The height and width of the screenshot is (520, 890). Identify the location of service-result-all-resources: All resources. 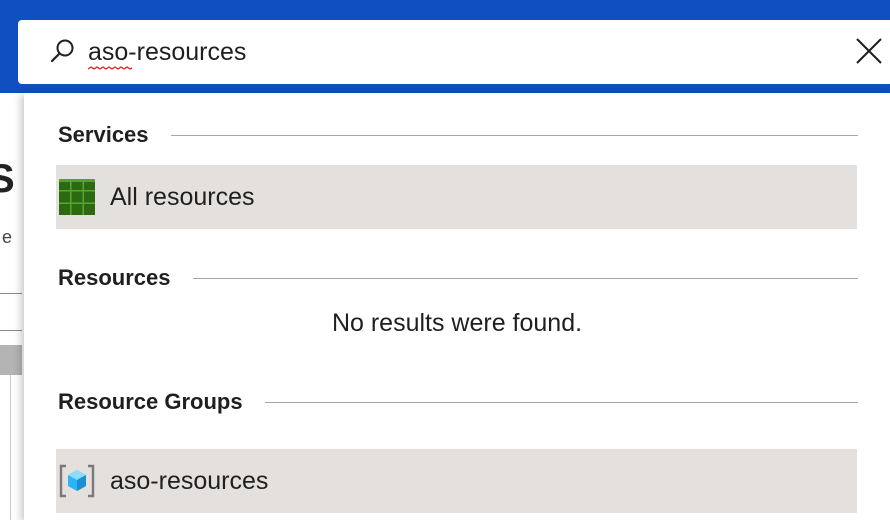
(456, 197).